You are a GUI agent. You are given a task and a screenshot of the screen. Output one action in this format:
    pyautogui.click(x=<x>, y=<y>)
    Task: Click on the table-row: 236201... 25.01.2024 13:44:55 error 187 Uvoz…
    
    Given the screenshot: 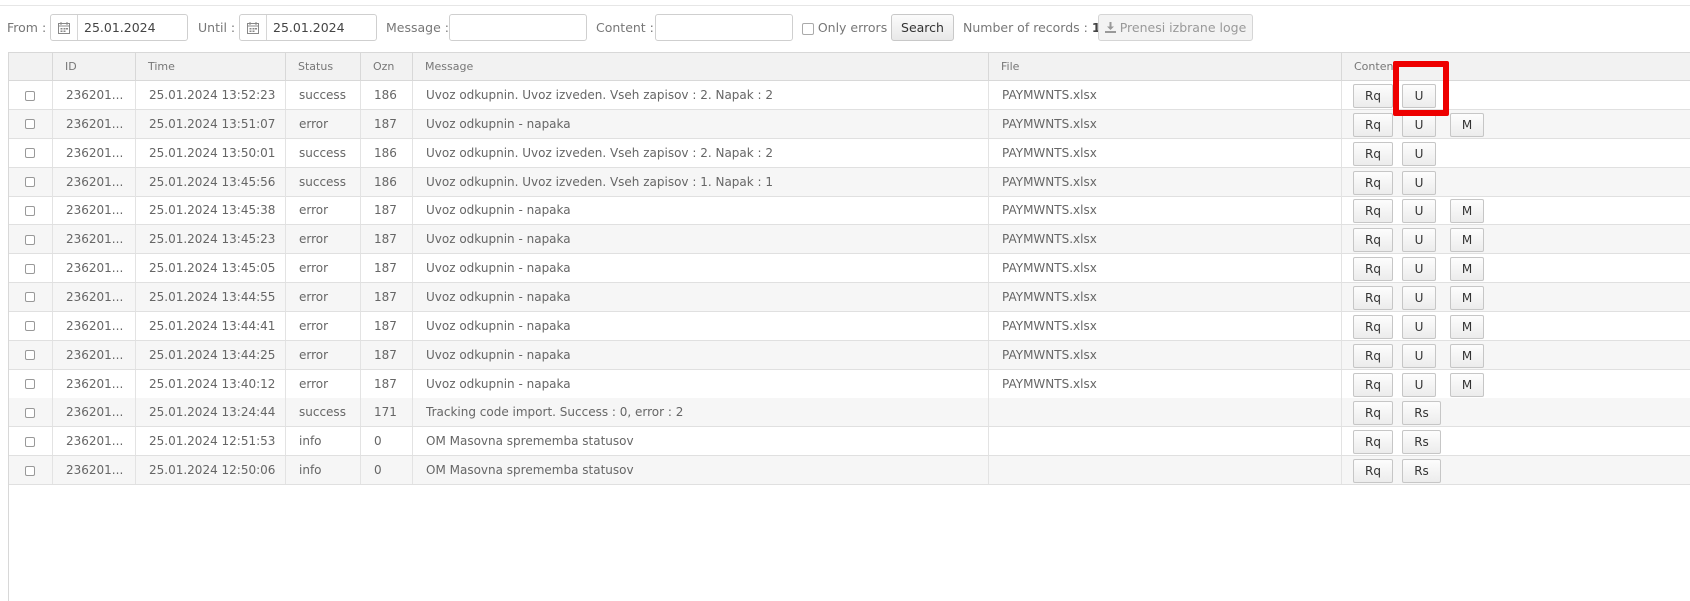 What is the action you would take?
    pyautogui.click(x=849, y=297)
    